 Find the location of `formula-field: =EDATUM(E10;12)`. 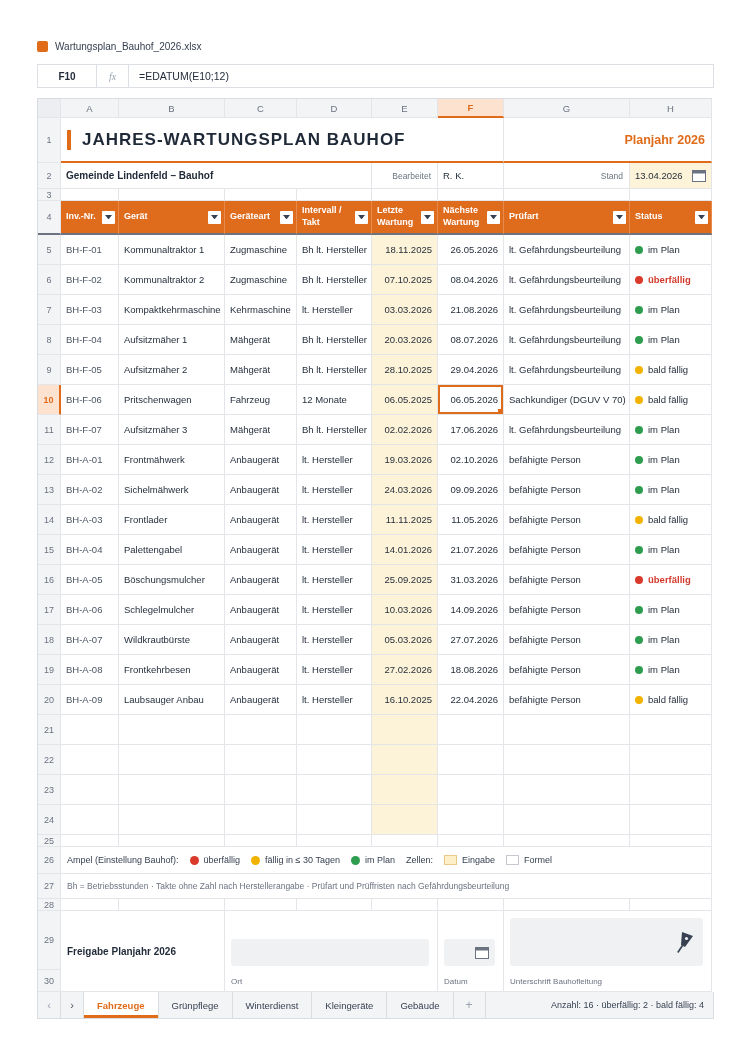

formula-field: =EDATUM(E10;12) is located at coordinates (421, 76).